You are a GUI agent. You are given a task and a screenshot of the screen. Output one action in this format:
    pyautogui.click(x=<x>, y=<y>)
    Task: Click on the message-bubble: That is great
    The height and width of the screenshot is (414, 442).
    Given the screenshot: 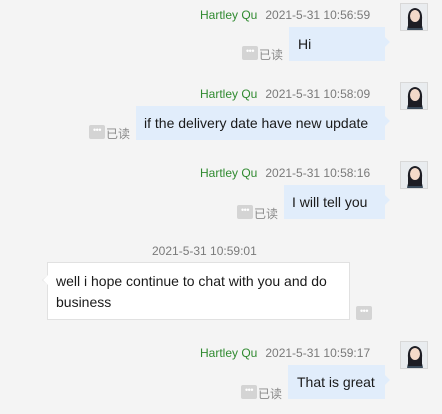 What is the action you would take?
    pyautogui.click(x=339, y=382)
    